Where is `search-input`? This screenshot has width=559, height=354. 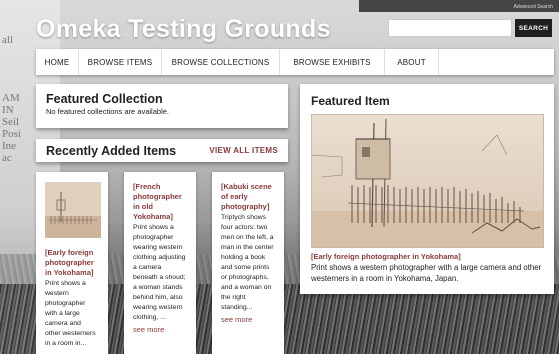 search-input is located at coordinates (450, 28).